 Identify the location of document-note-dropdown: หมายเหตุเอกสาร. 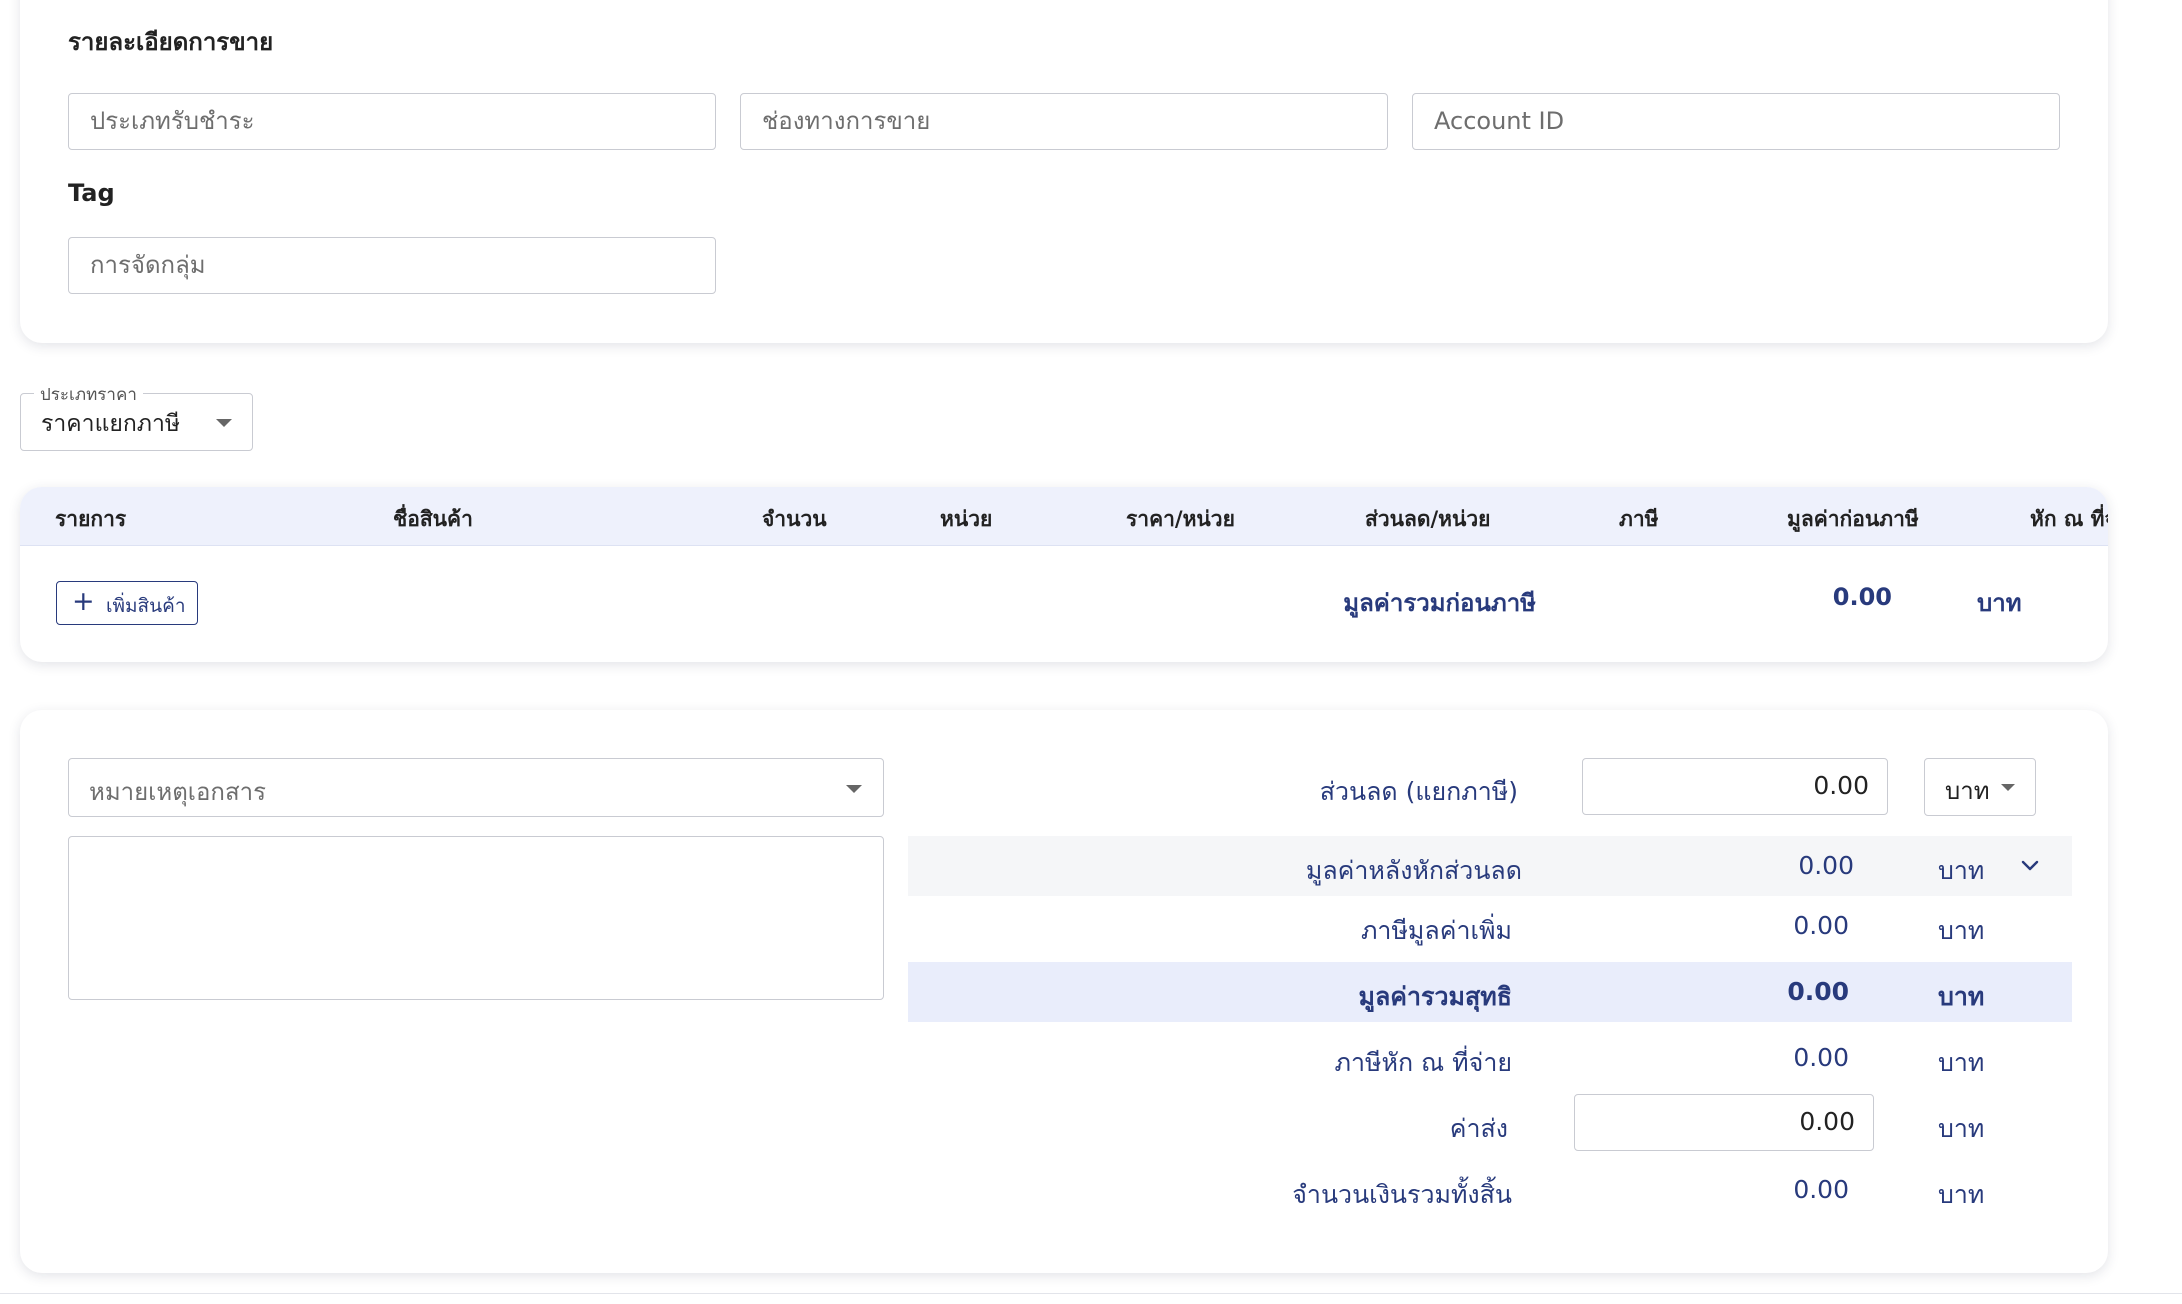
(476, 787).